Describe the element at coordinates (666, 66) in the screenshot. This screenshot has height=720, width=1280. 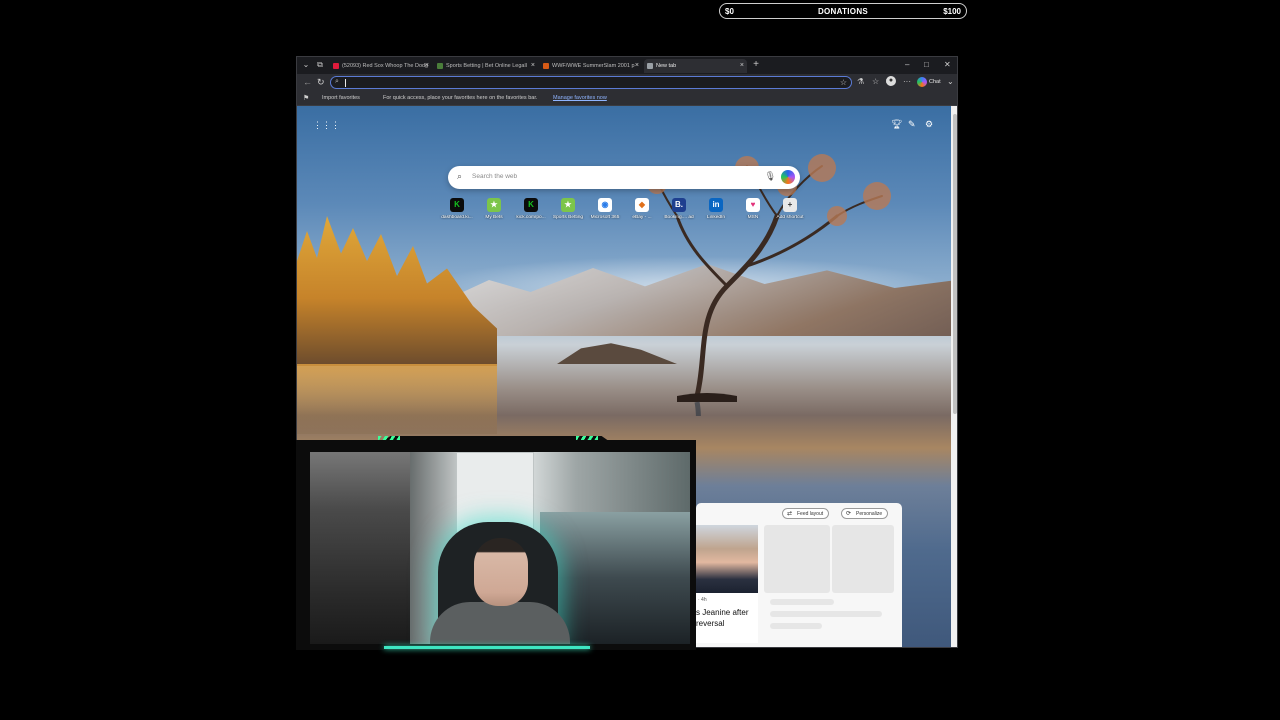
I see `tab-title: New tab` at that location.